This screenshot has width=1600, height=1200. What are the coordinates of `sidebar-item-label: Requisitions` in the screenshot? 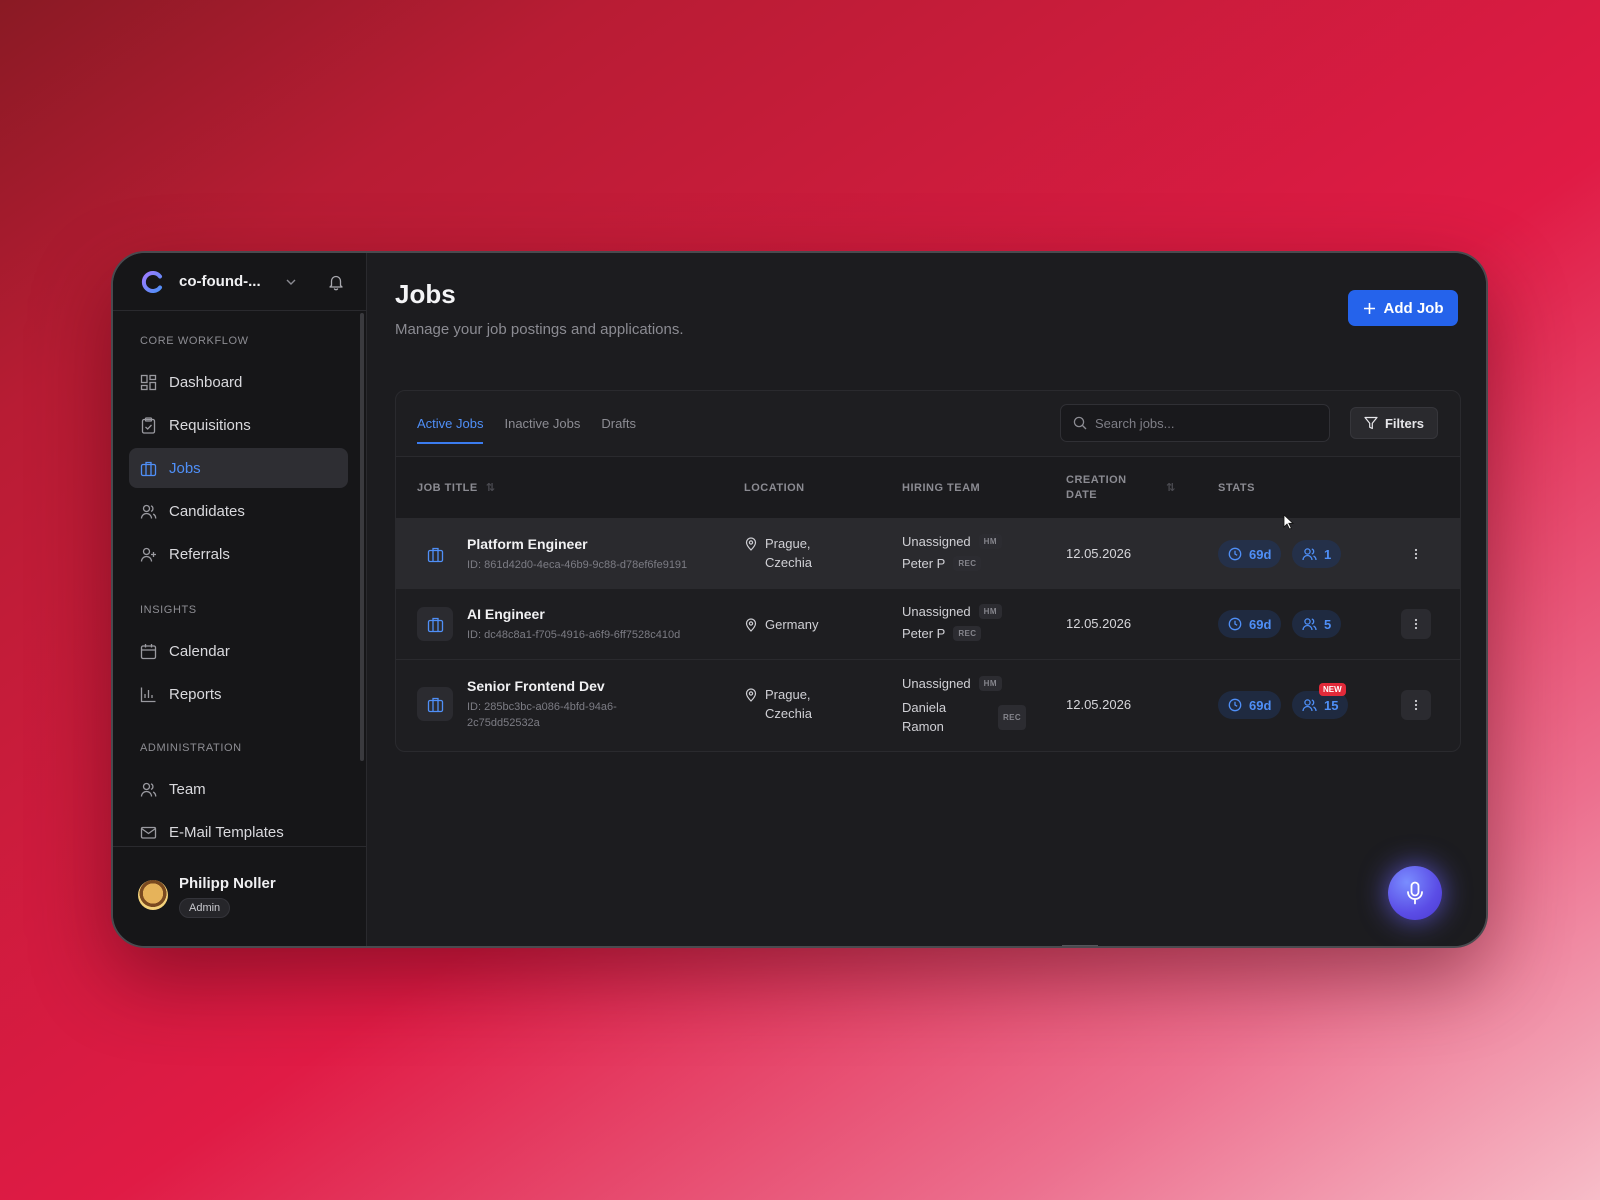 It's located at (210, 425).